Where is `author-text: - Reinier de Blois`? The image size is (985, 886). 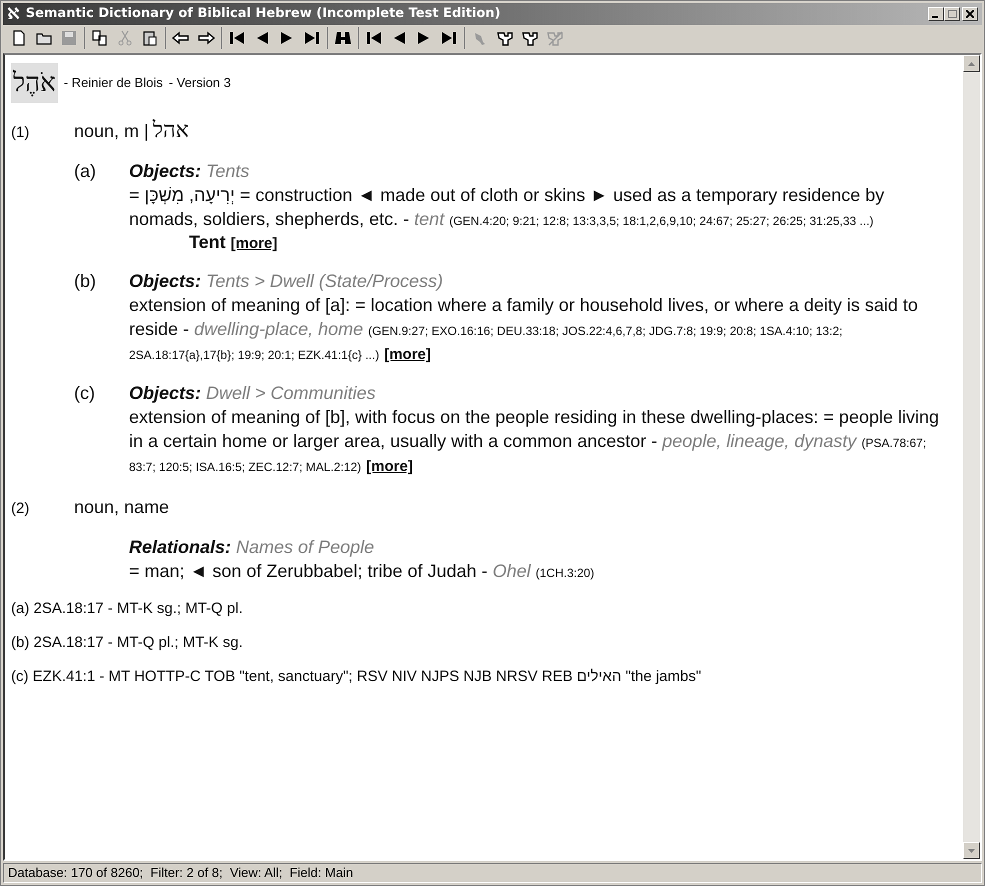
author-text: - Reinier de Blois is located at coordinates (113, 83).